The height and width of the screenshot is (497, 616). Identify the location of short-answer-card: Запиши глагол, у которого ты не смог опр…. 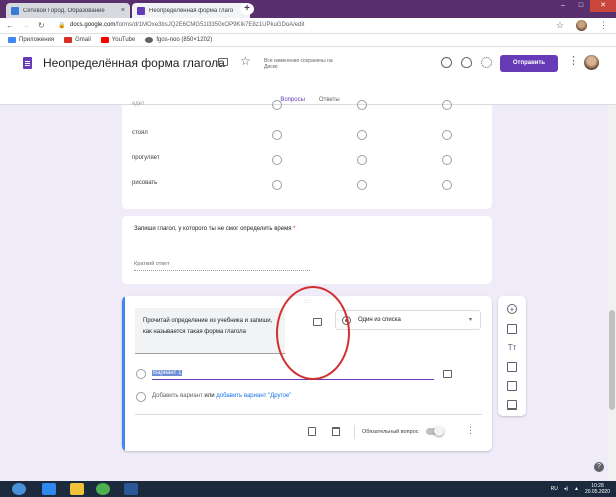
(307, 250).